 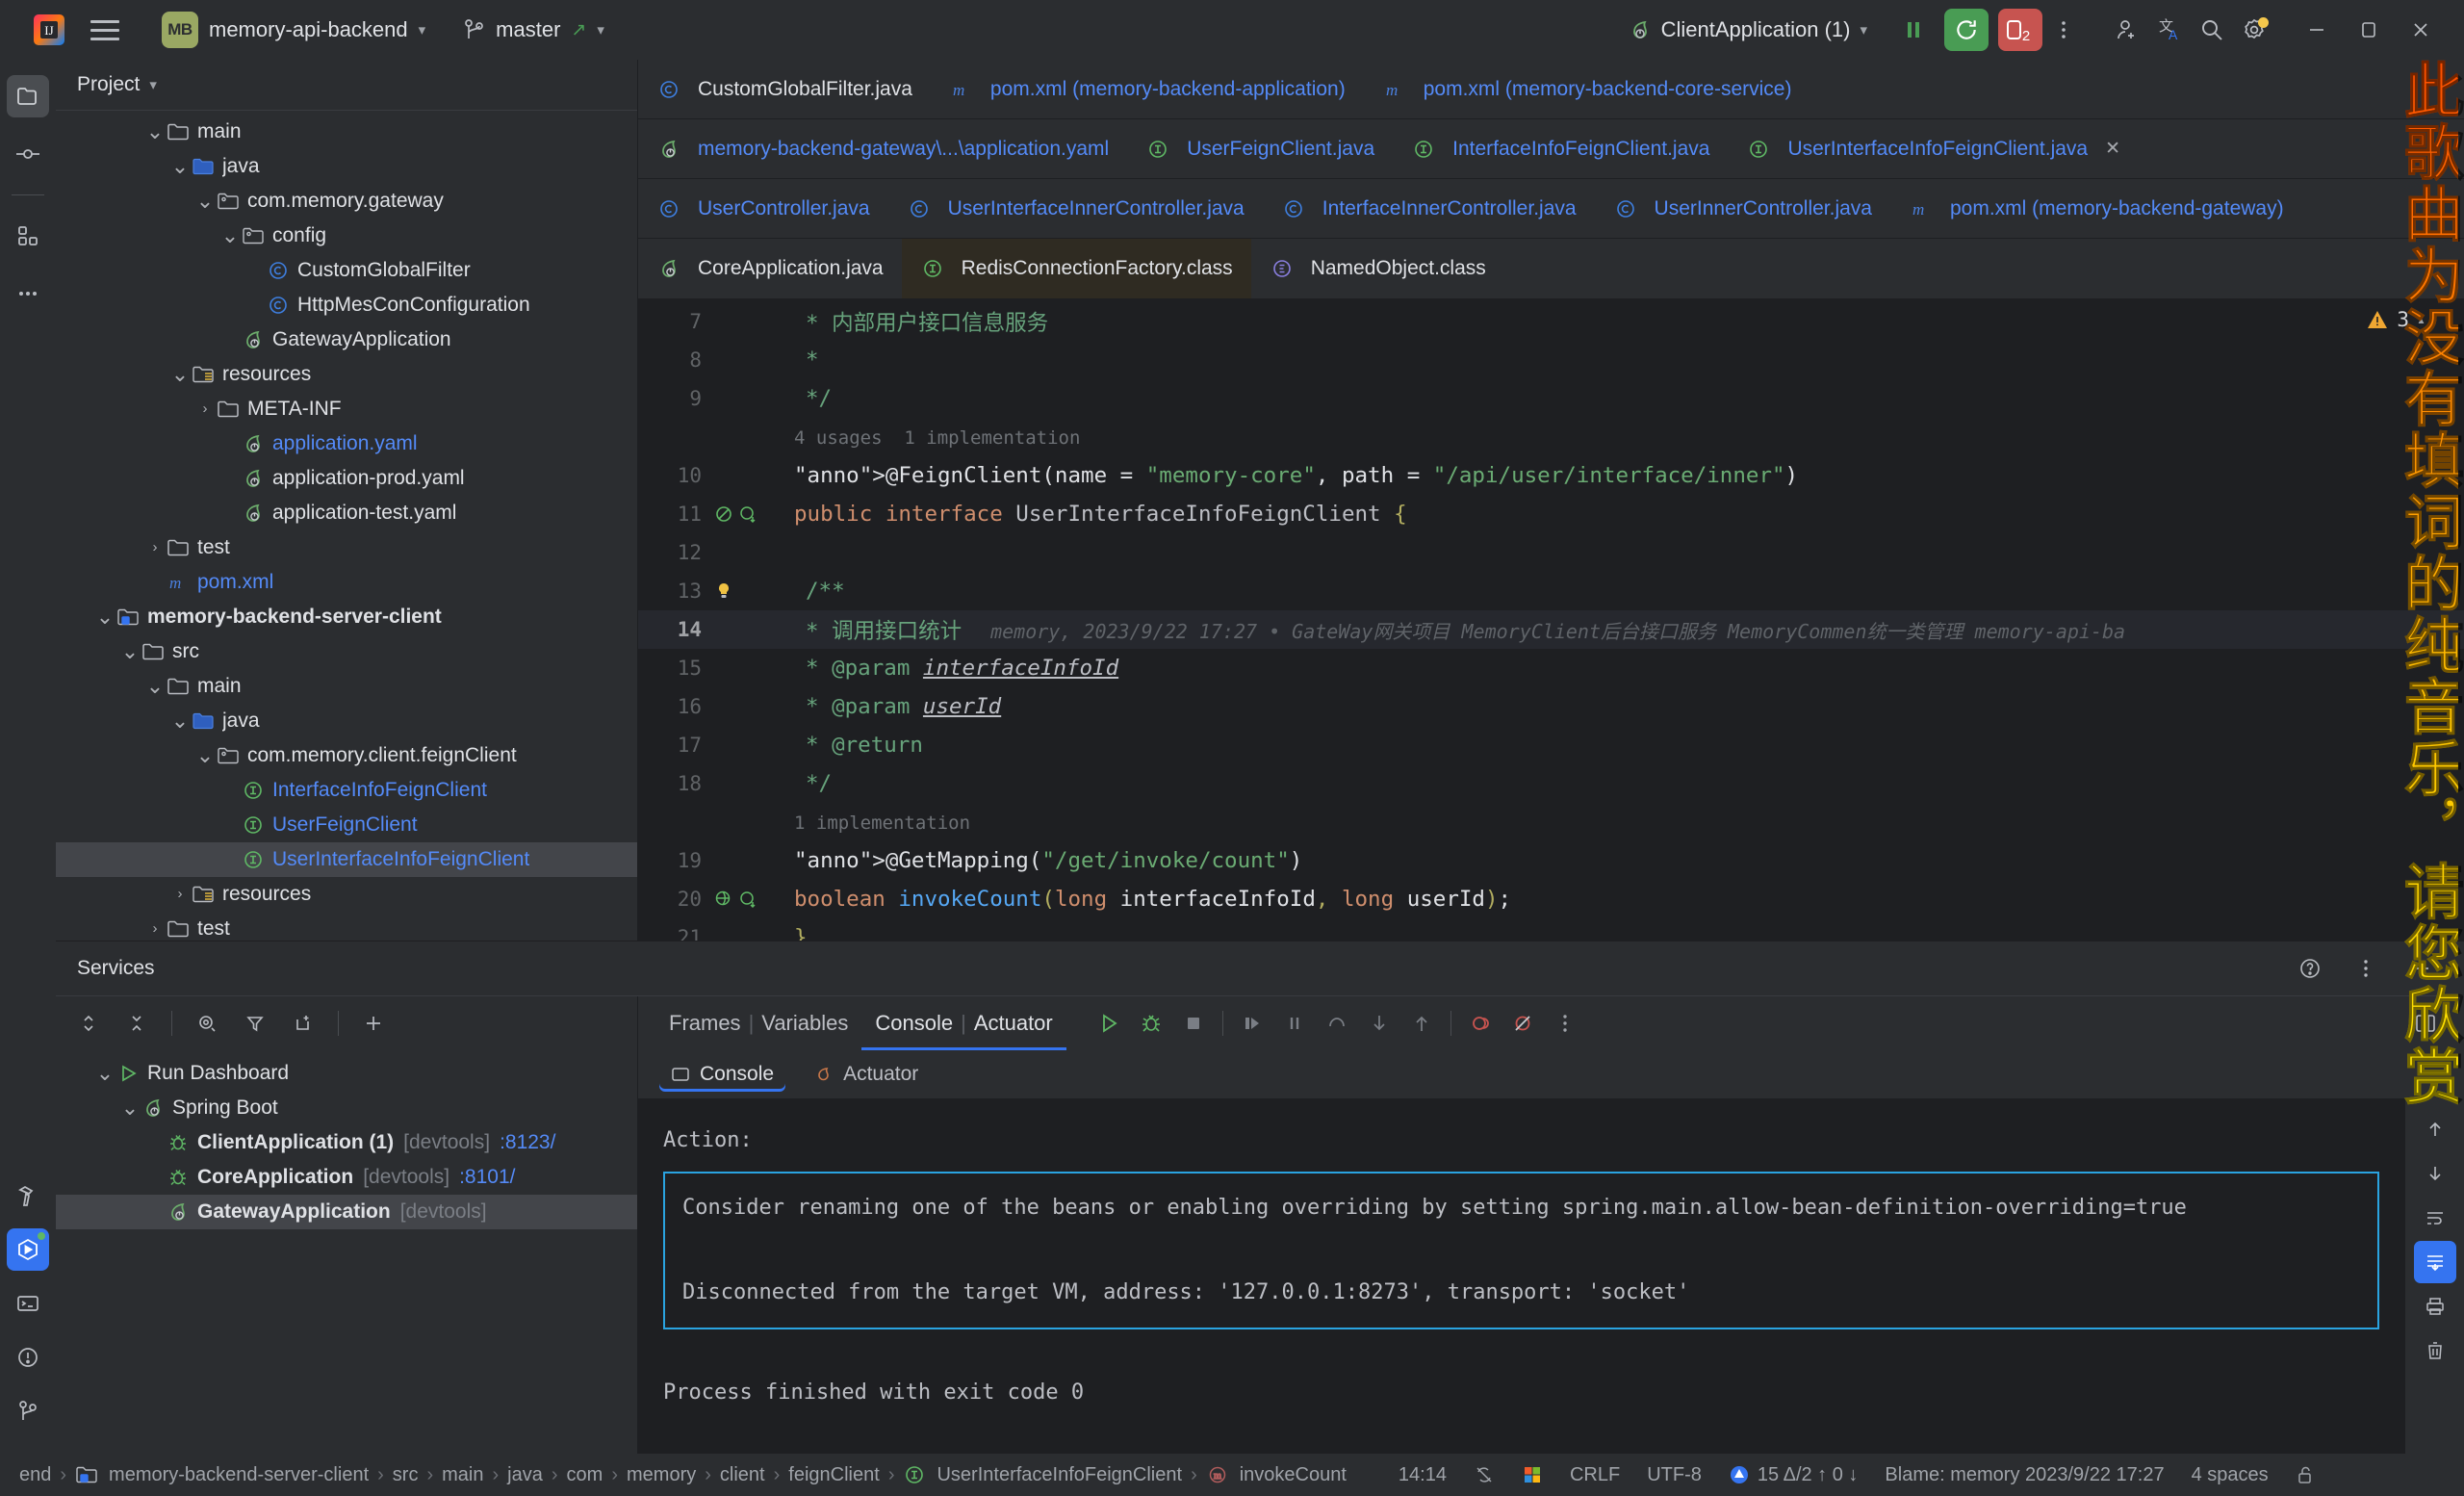 What do you see at coordinates (2112, 149) in the screenshot?
I see `close-tab-icon: ✕` at bounding box center [2112, 149].